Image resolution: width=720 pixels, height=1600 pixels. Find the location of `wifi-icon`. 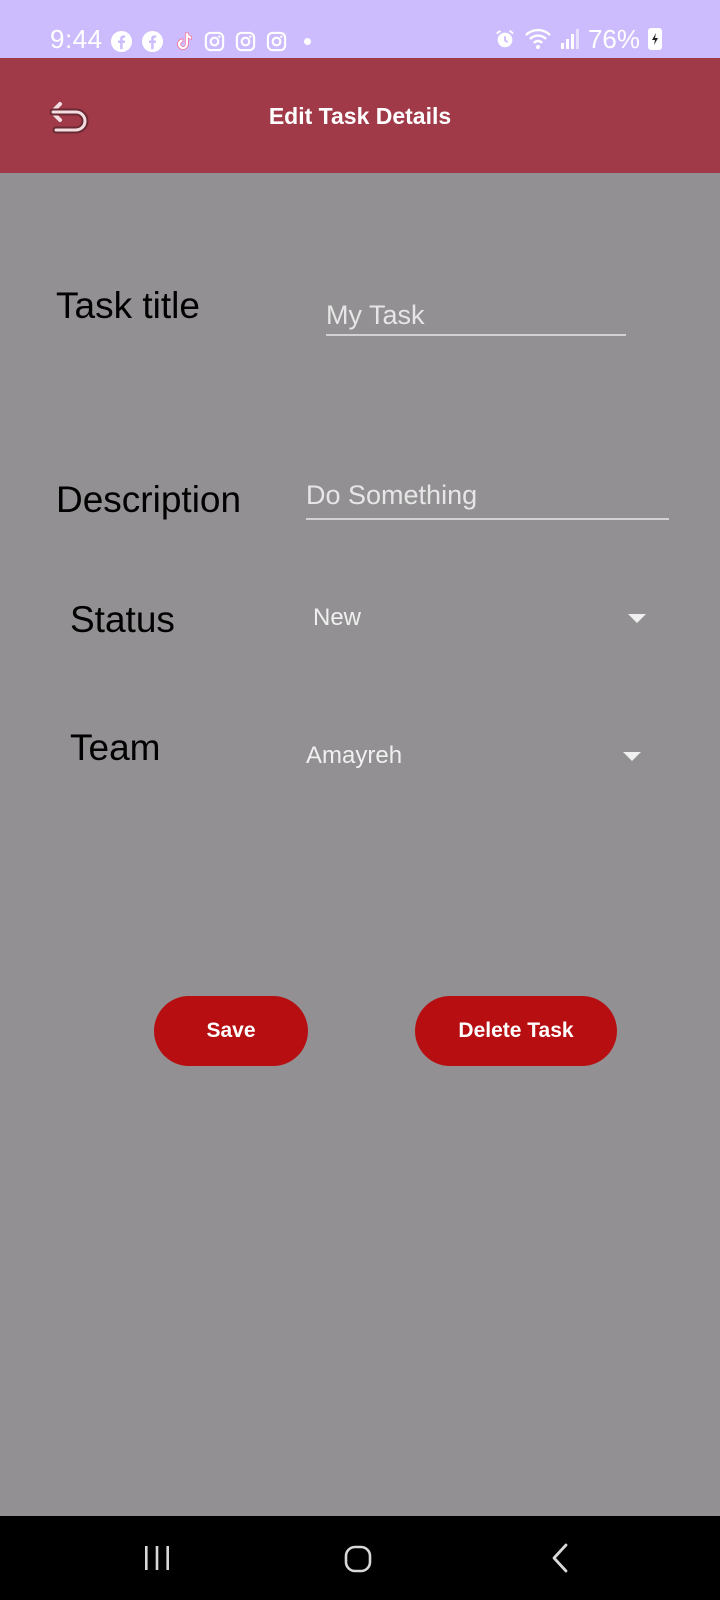

wifi-icon is located at coordinates (538, 39).